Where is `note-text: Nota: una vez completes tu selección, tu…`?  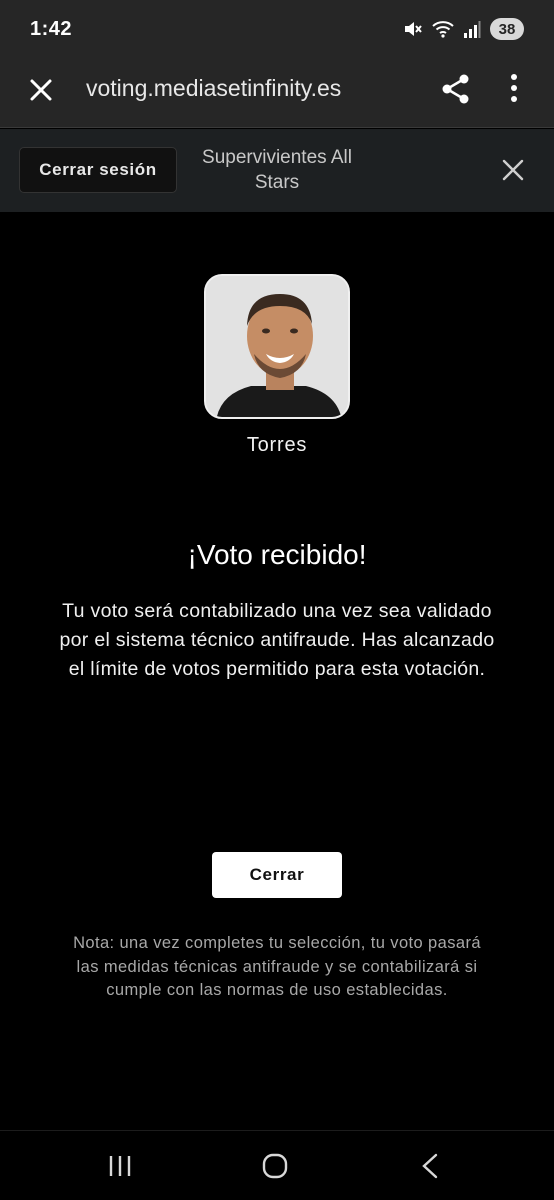 note-text: Nota: una vez completes tu selección, tu… is located at coordinates (277, 966).